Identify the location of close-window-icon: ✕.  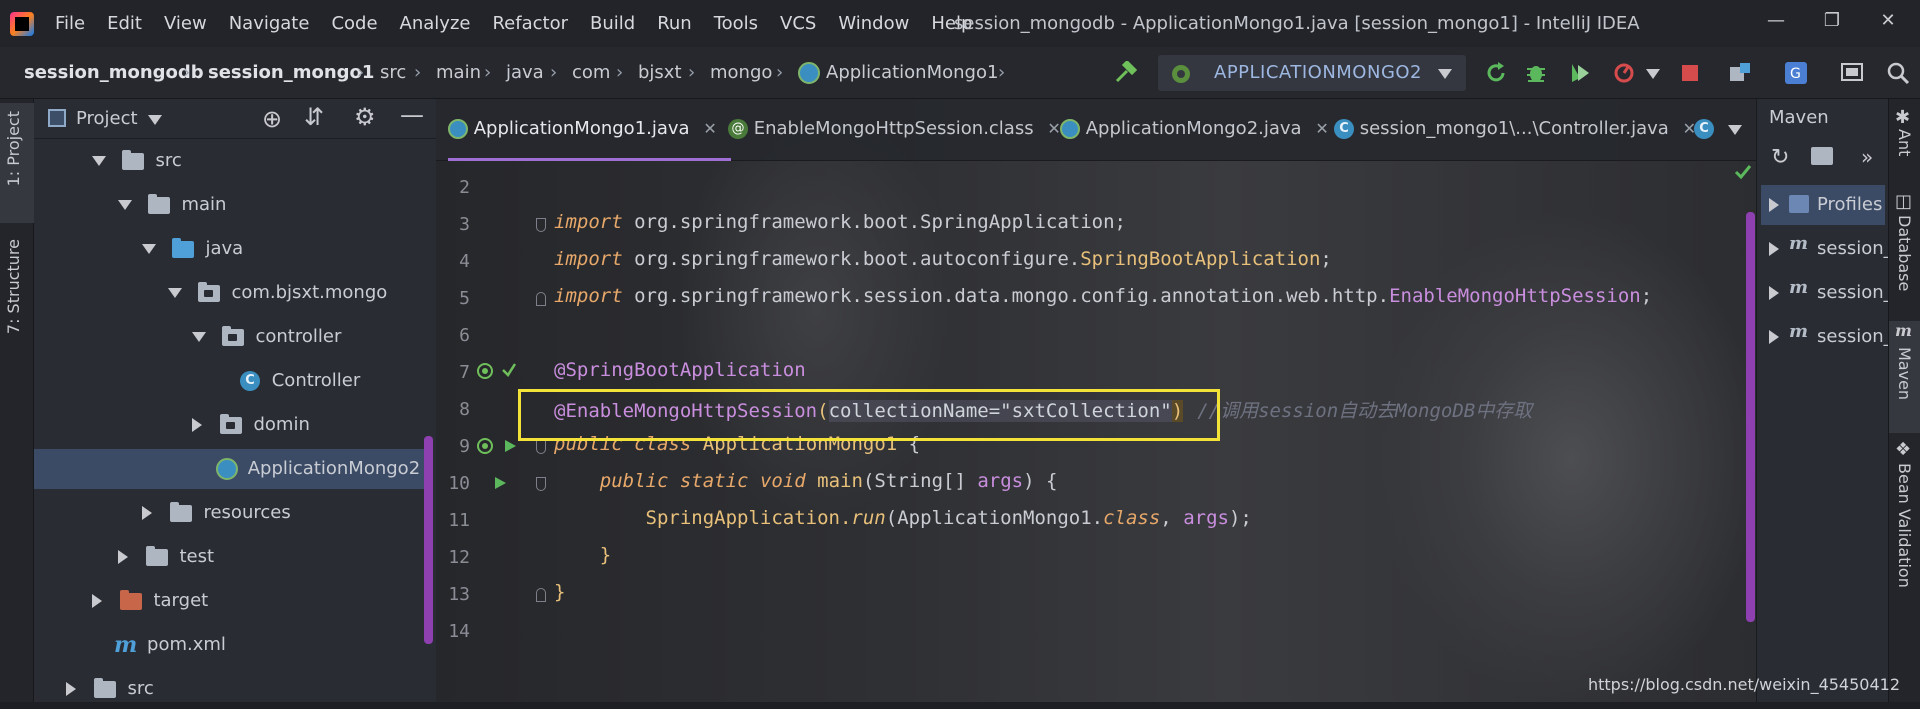
(1888, 23).